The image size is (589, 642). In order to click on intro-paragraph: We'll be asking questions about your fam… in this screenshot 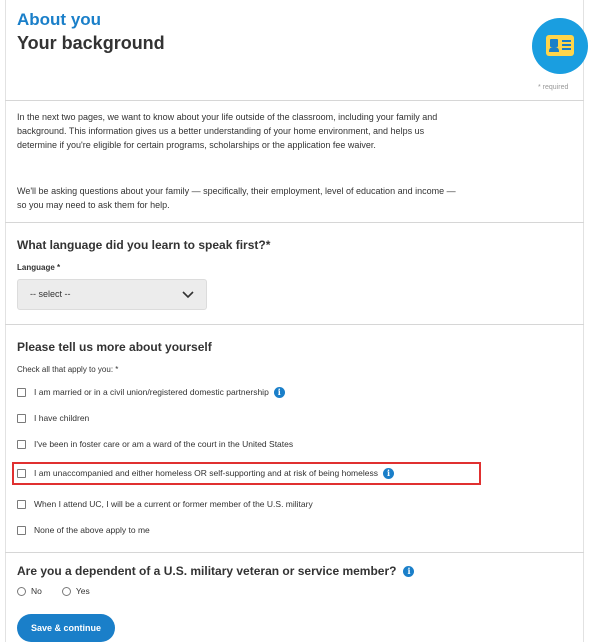, I will do `click(236, 198)`.